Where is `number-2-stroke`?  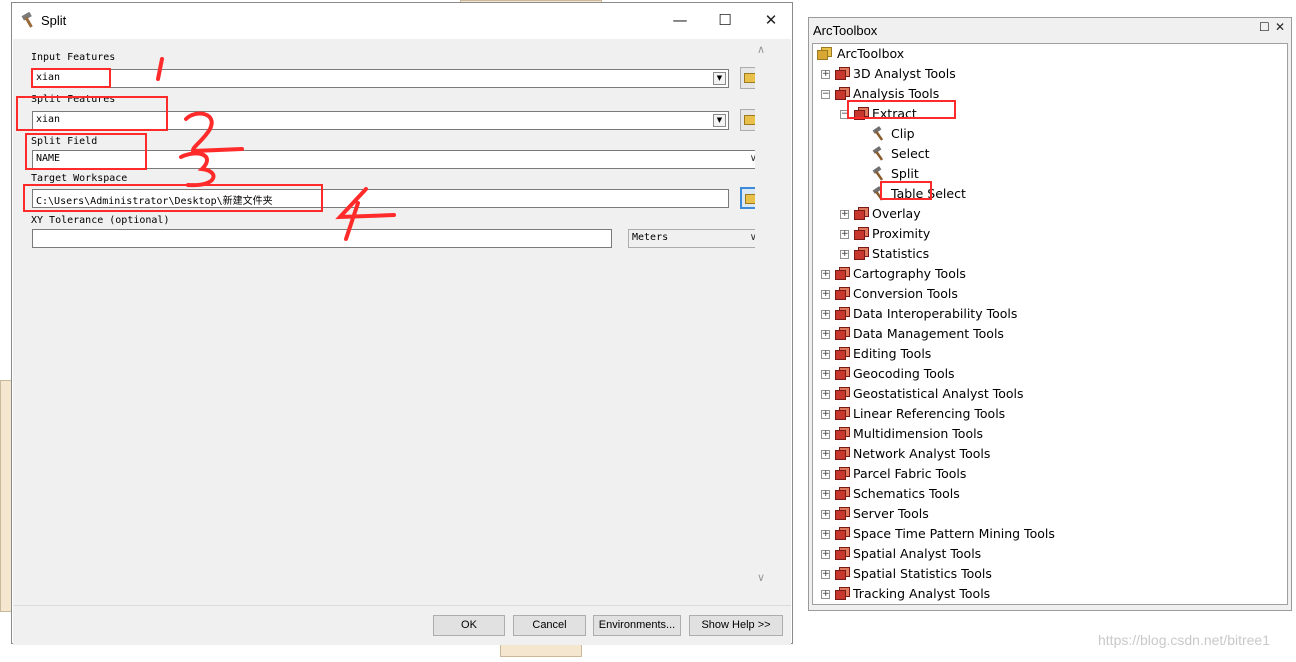 number-2-stroke is located at coordinates (214, 132).